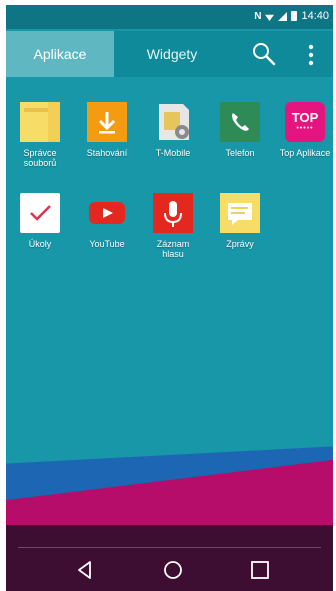  I want to click on app-downloads: Stahování, so click(107, 130).